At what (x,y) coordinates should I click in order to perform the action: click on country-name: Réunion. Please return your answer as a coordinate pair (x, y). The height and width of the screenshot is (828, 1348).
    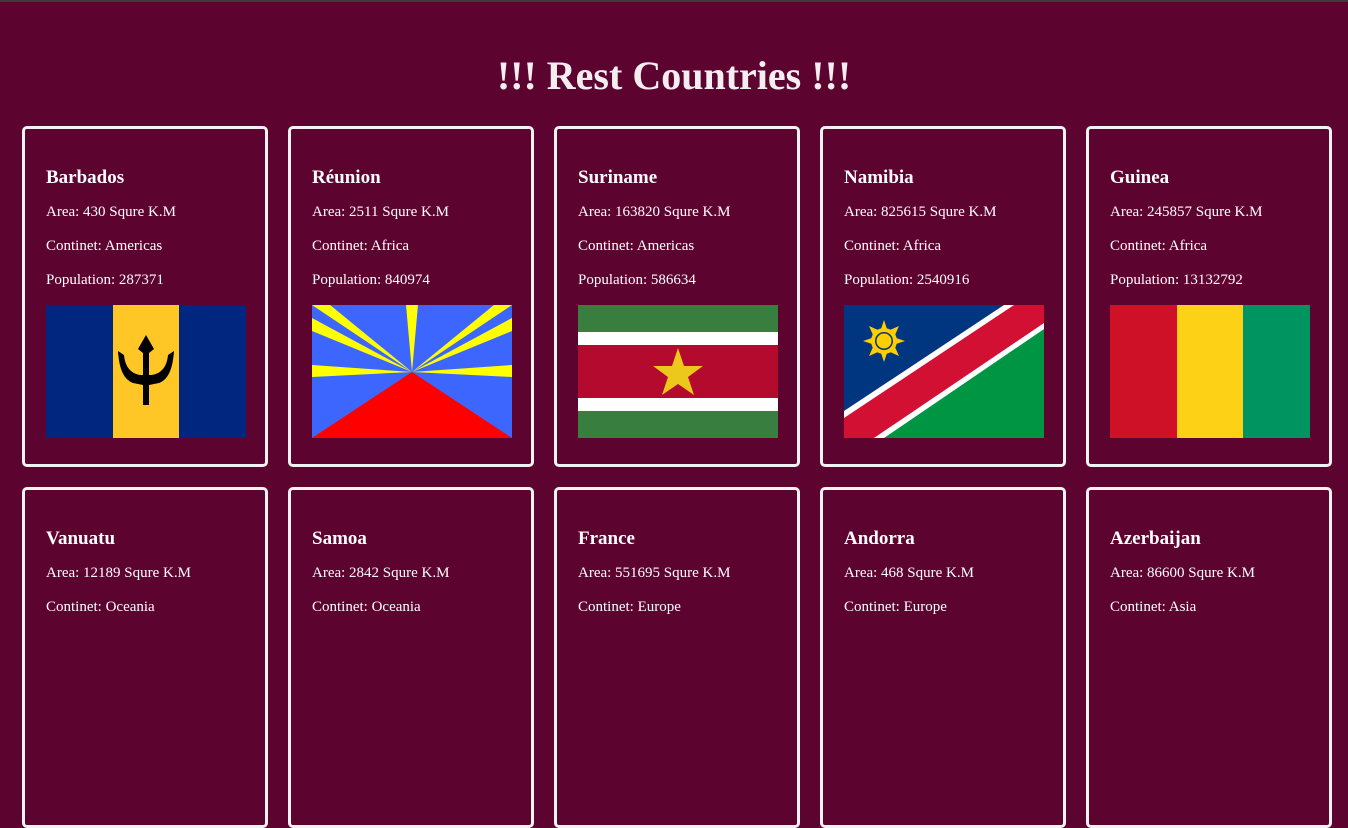
    Looking at the image, I should click on (346, 177).